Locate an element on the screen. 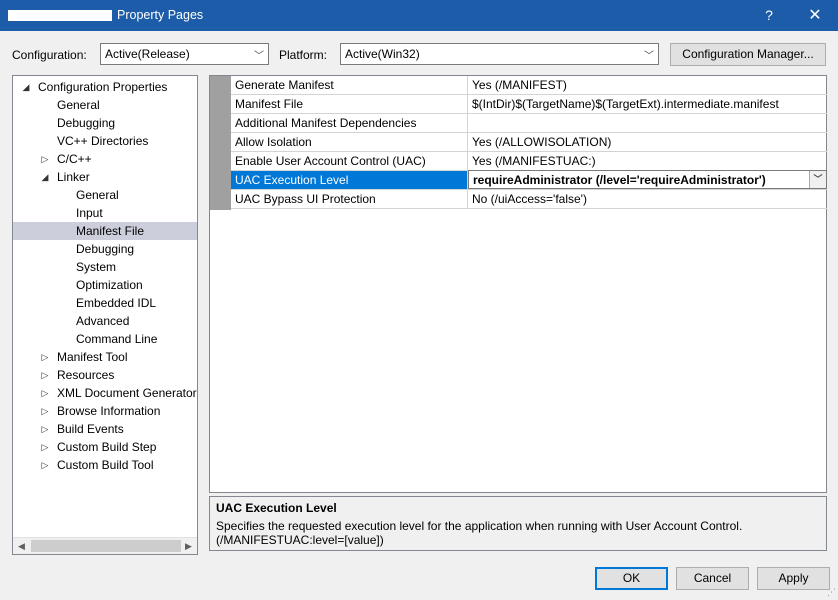  tree-item-label: System is located at coordinates (96, 267).